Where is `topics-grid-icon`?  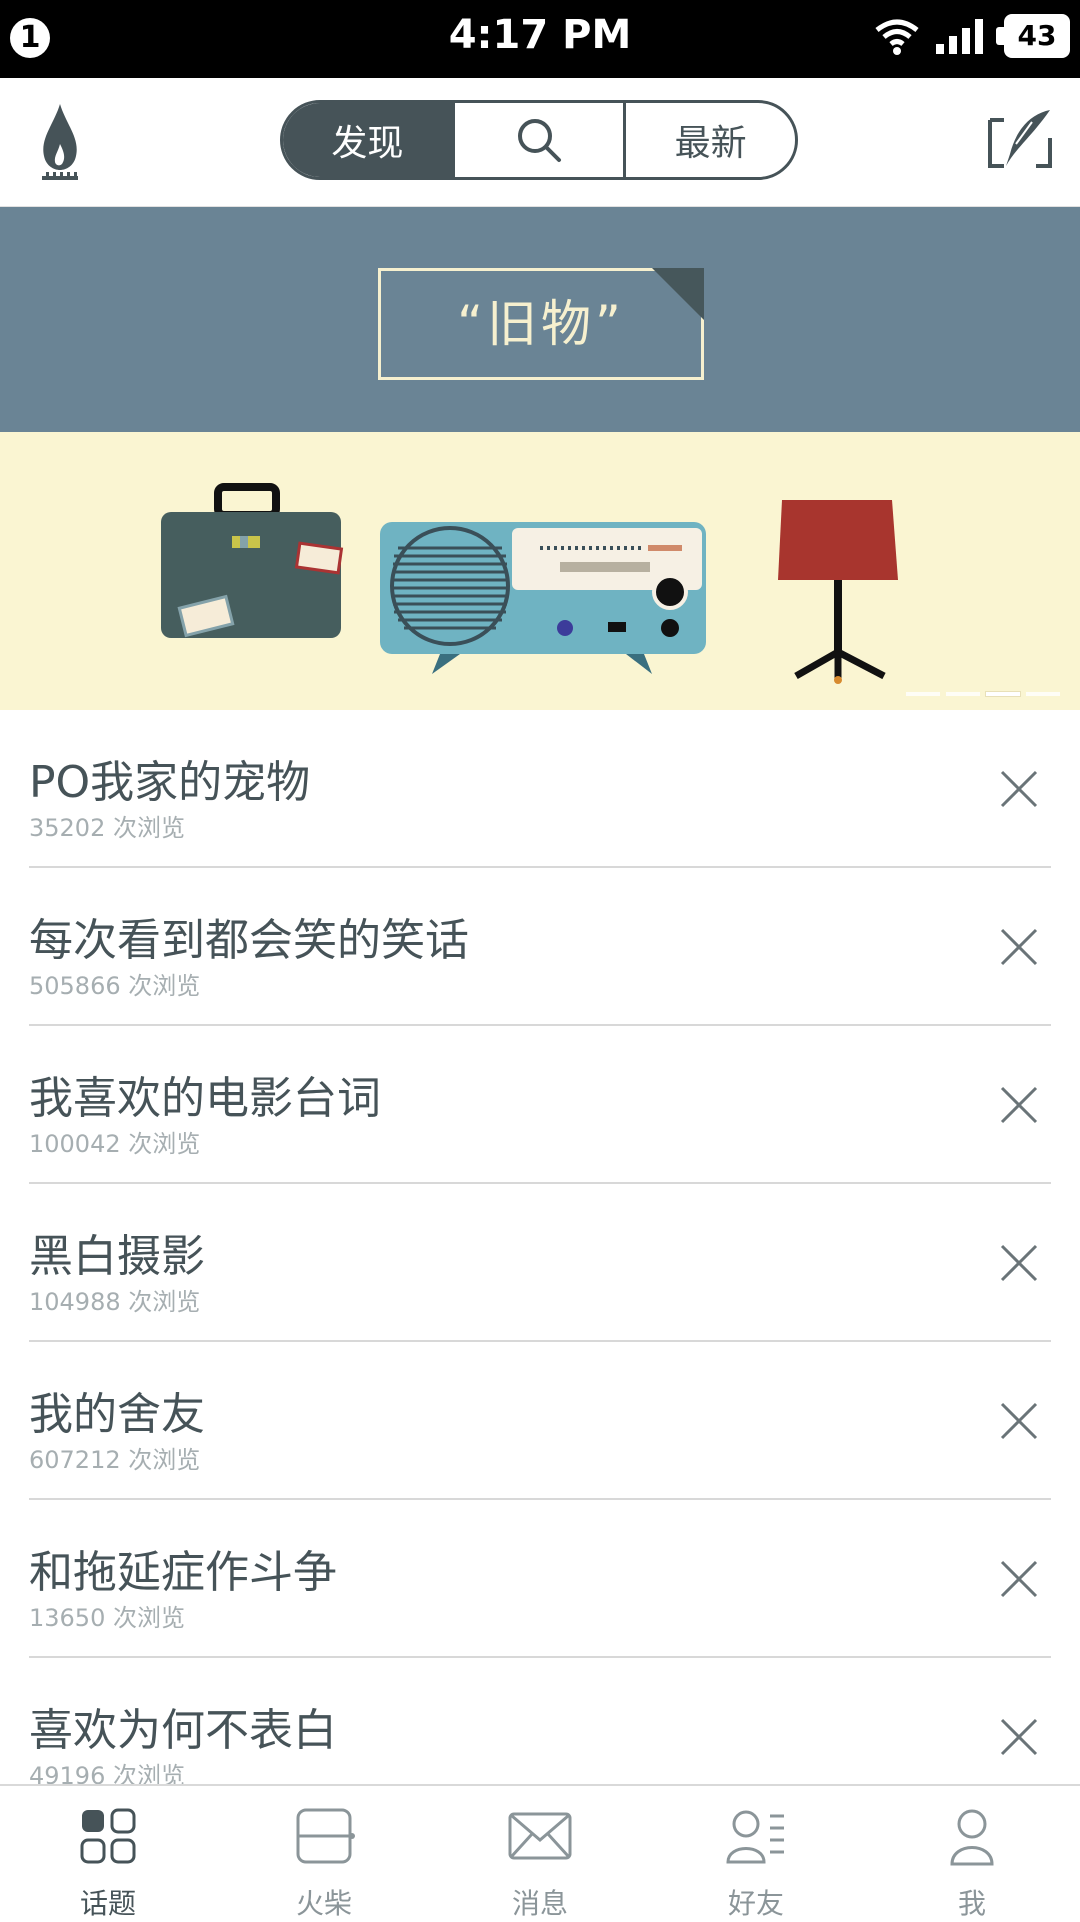 topics-grid-icon is located at coordinates (108, 1836).